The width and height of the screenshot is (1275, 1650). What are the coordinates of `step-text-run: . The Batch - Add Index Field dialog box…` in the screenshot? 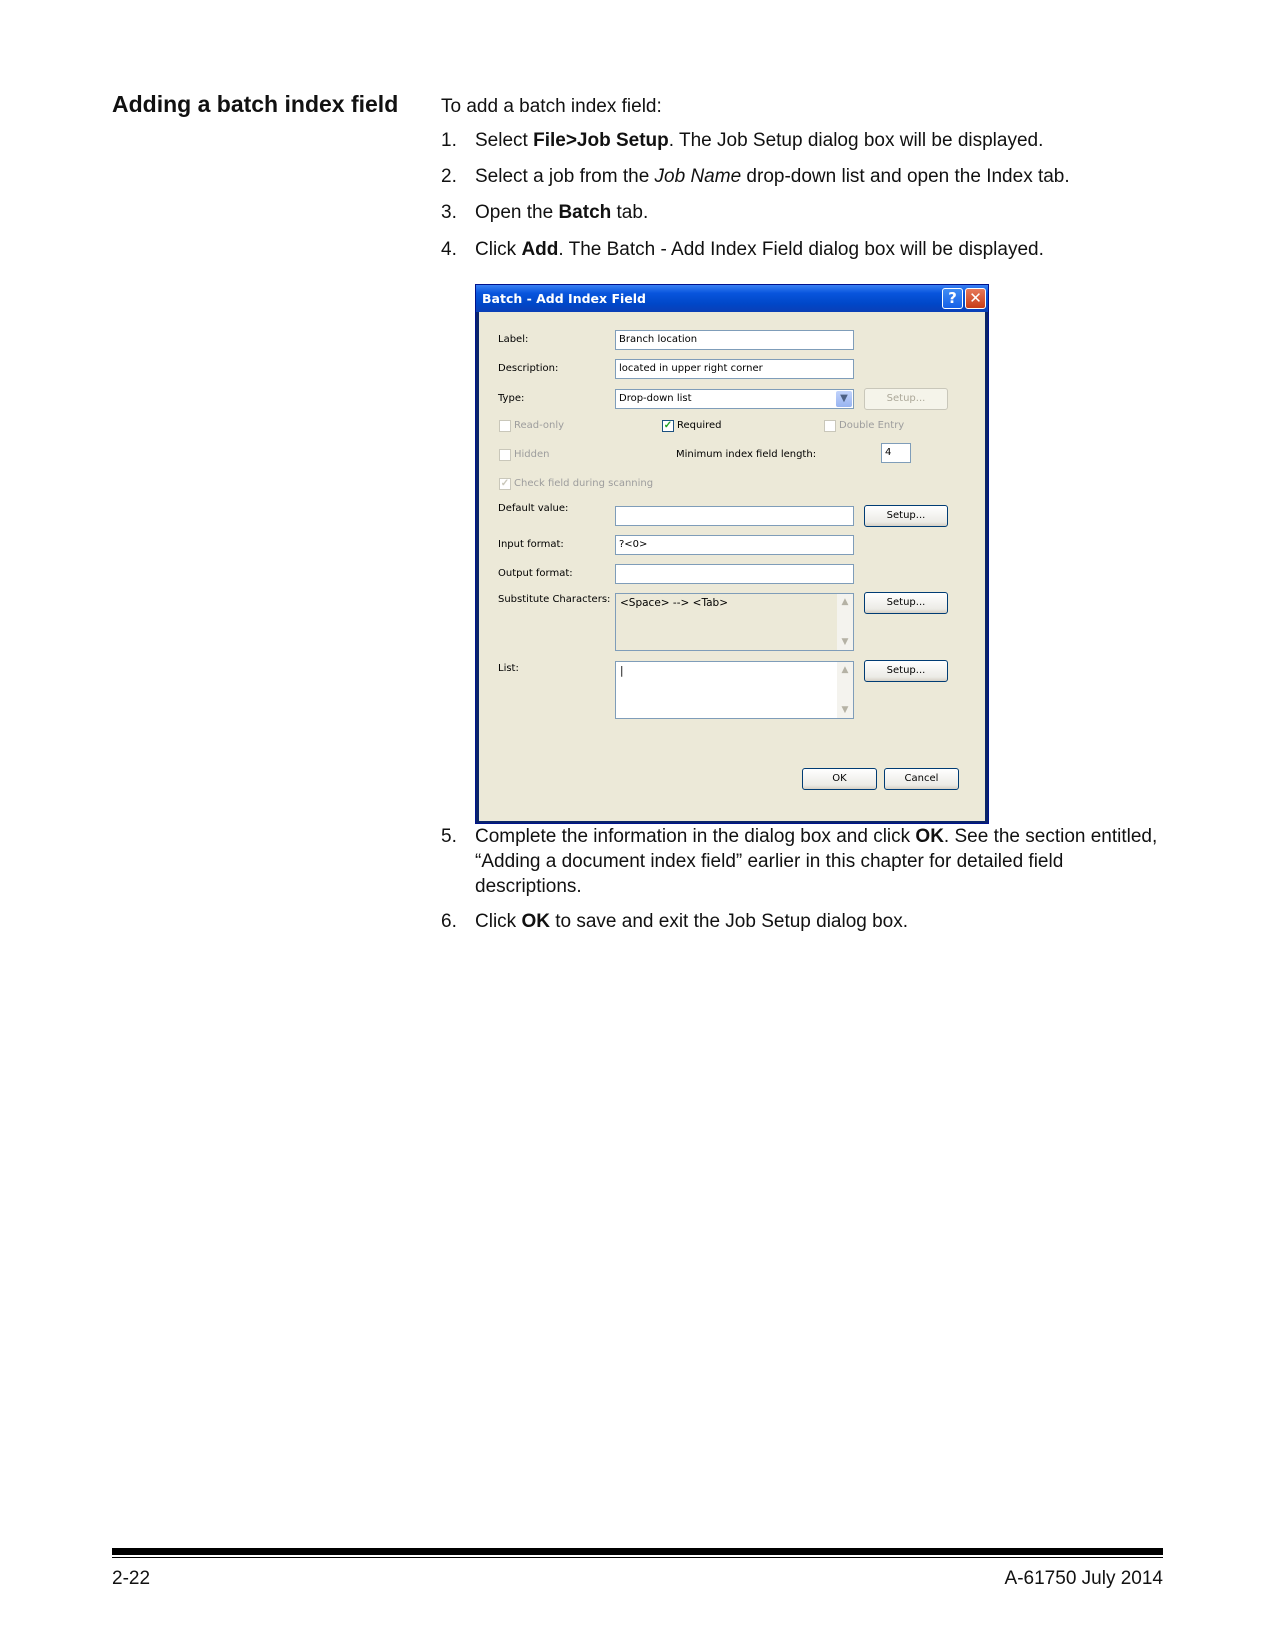 It's located at (801, 249).